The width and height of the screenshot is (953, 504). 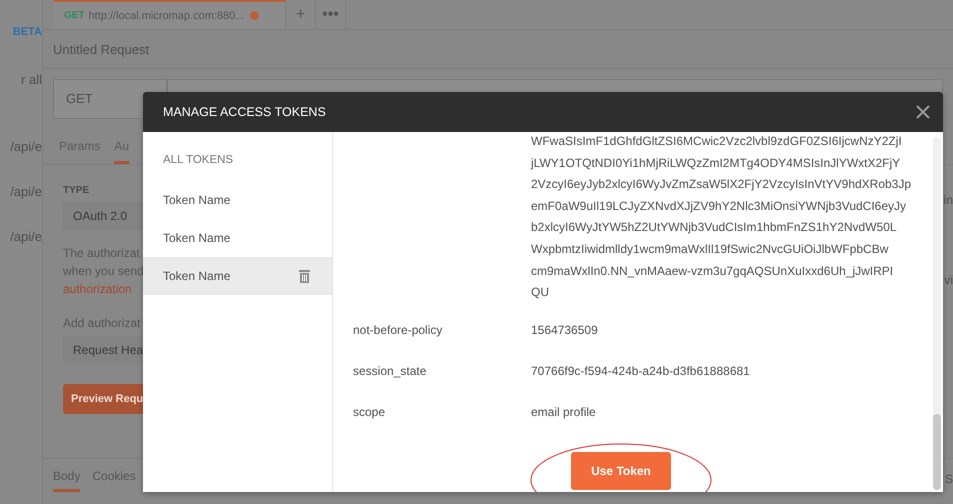 What do you see at coordinates (948, 479) in the screenshot?
I see `edge-text: S` at bounding box center [948, 479].